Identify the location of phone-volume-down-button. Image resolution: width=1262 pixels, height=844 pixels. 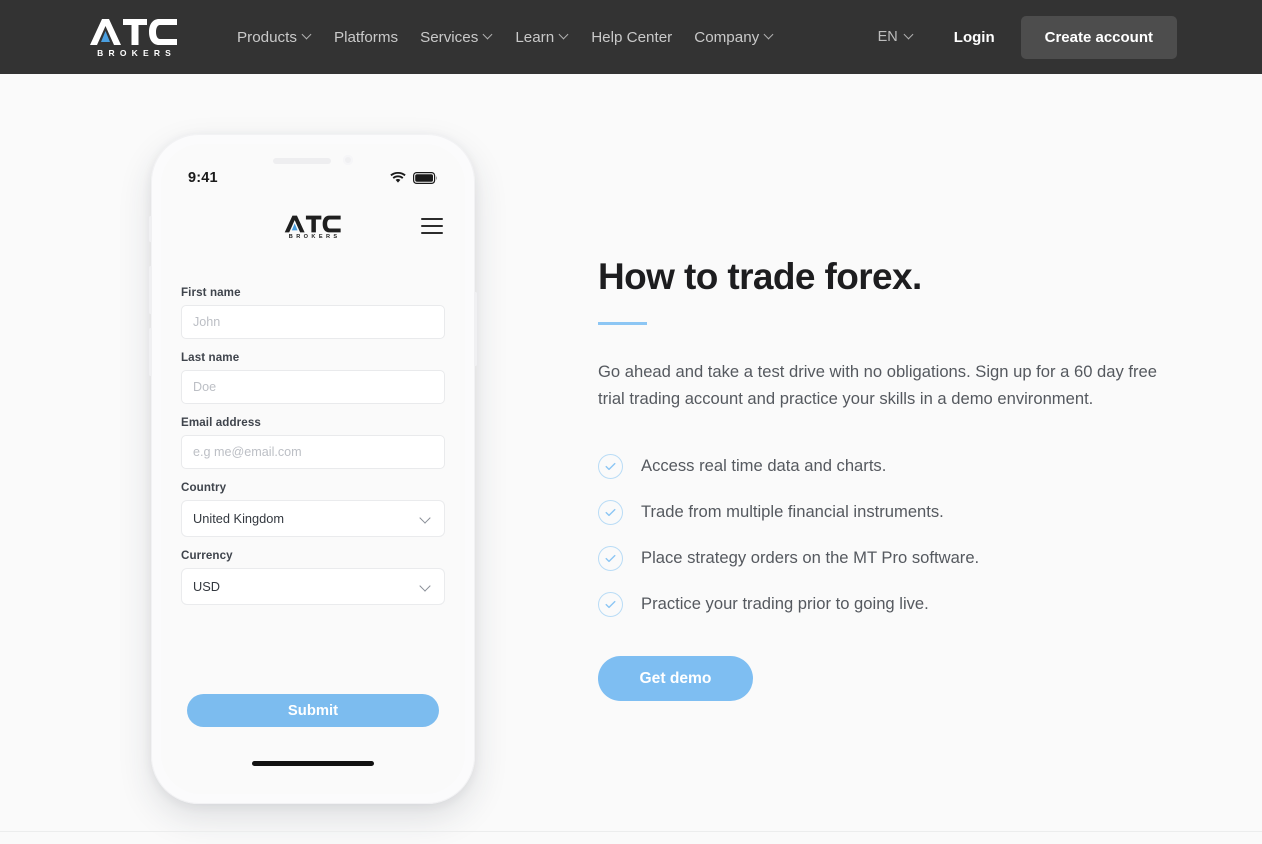
(150, 352).